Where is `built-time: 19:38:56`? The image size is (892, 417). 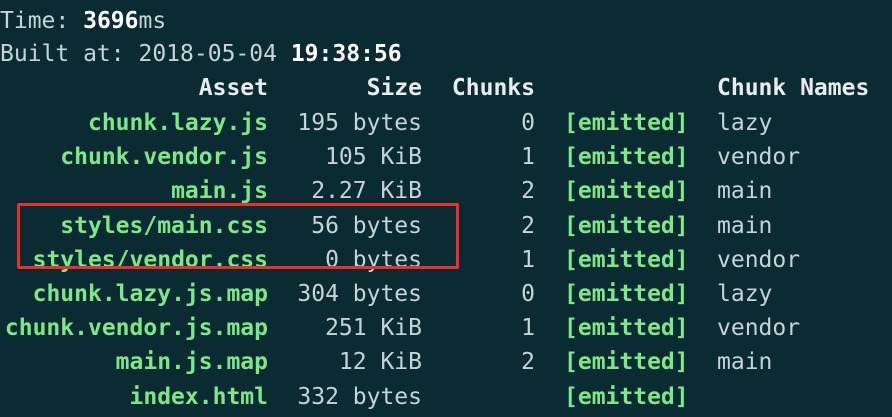
built-time: 19:38:56 is located at coordinates (346, 54).